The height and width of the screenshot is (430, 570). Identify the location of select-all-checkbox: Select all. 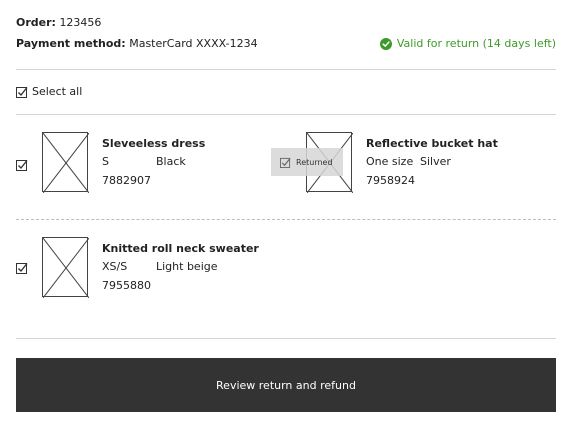
(49, 92).